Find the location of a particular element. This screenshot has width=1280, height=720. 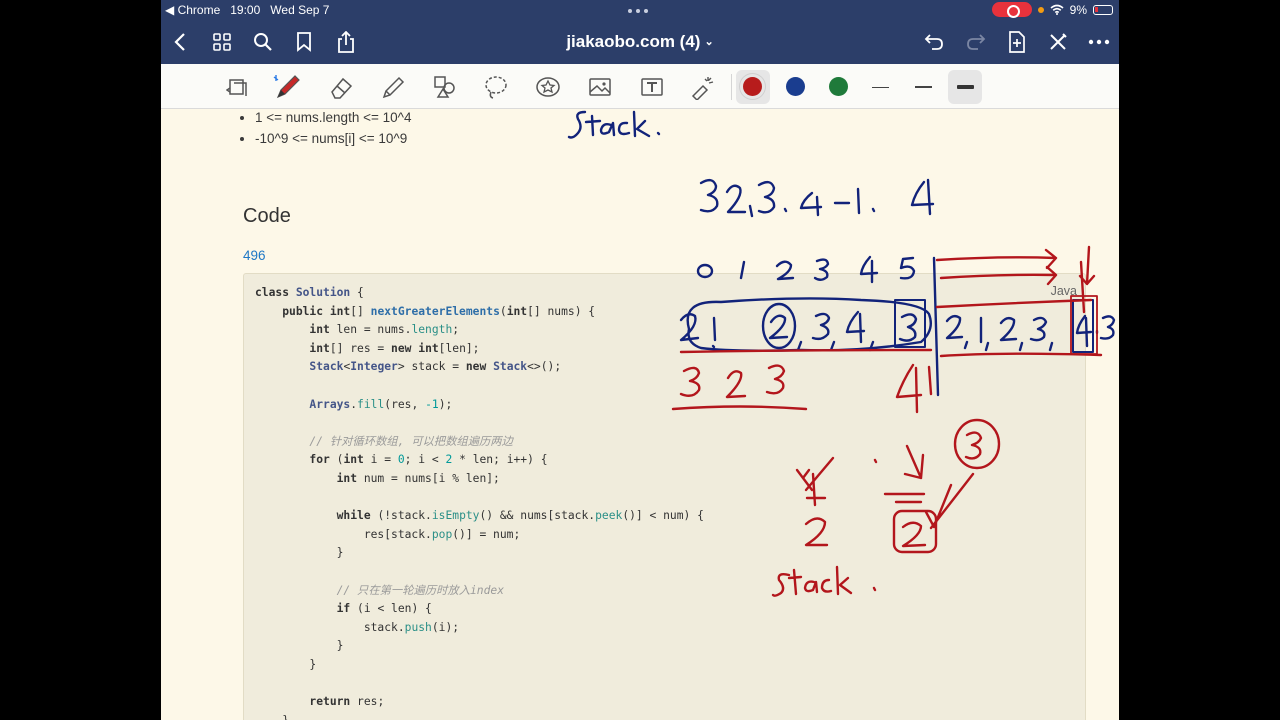

annotation-toolbar is located at coordinates (640, 86).